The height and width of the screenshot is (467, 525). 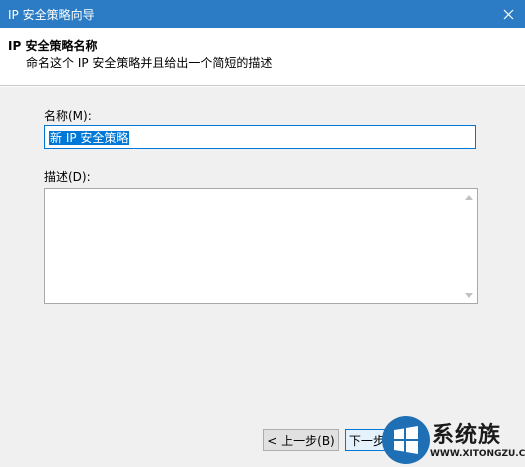 I want to click on close-button, so click(x=508, y=14).